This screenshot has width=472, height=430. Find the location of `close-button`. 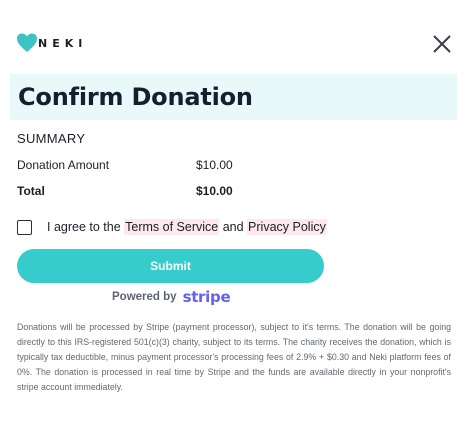

close-button is located at coordinates (442, 44).